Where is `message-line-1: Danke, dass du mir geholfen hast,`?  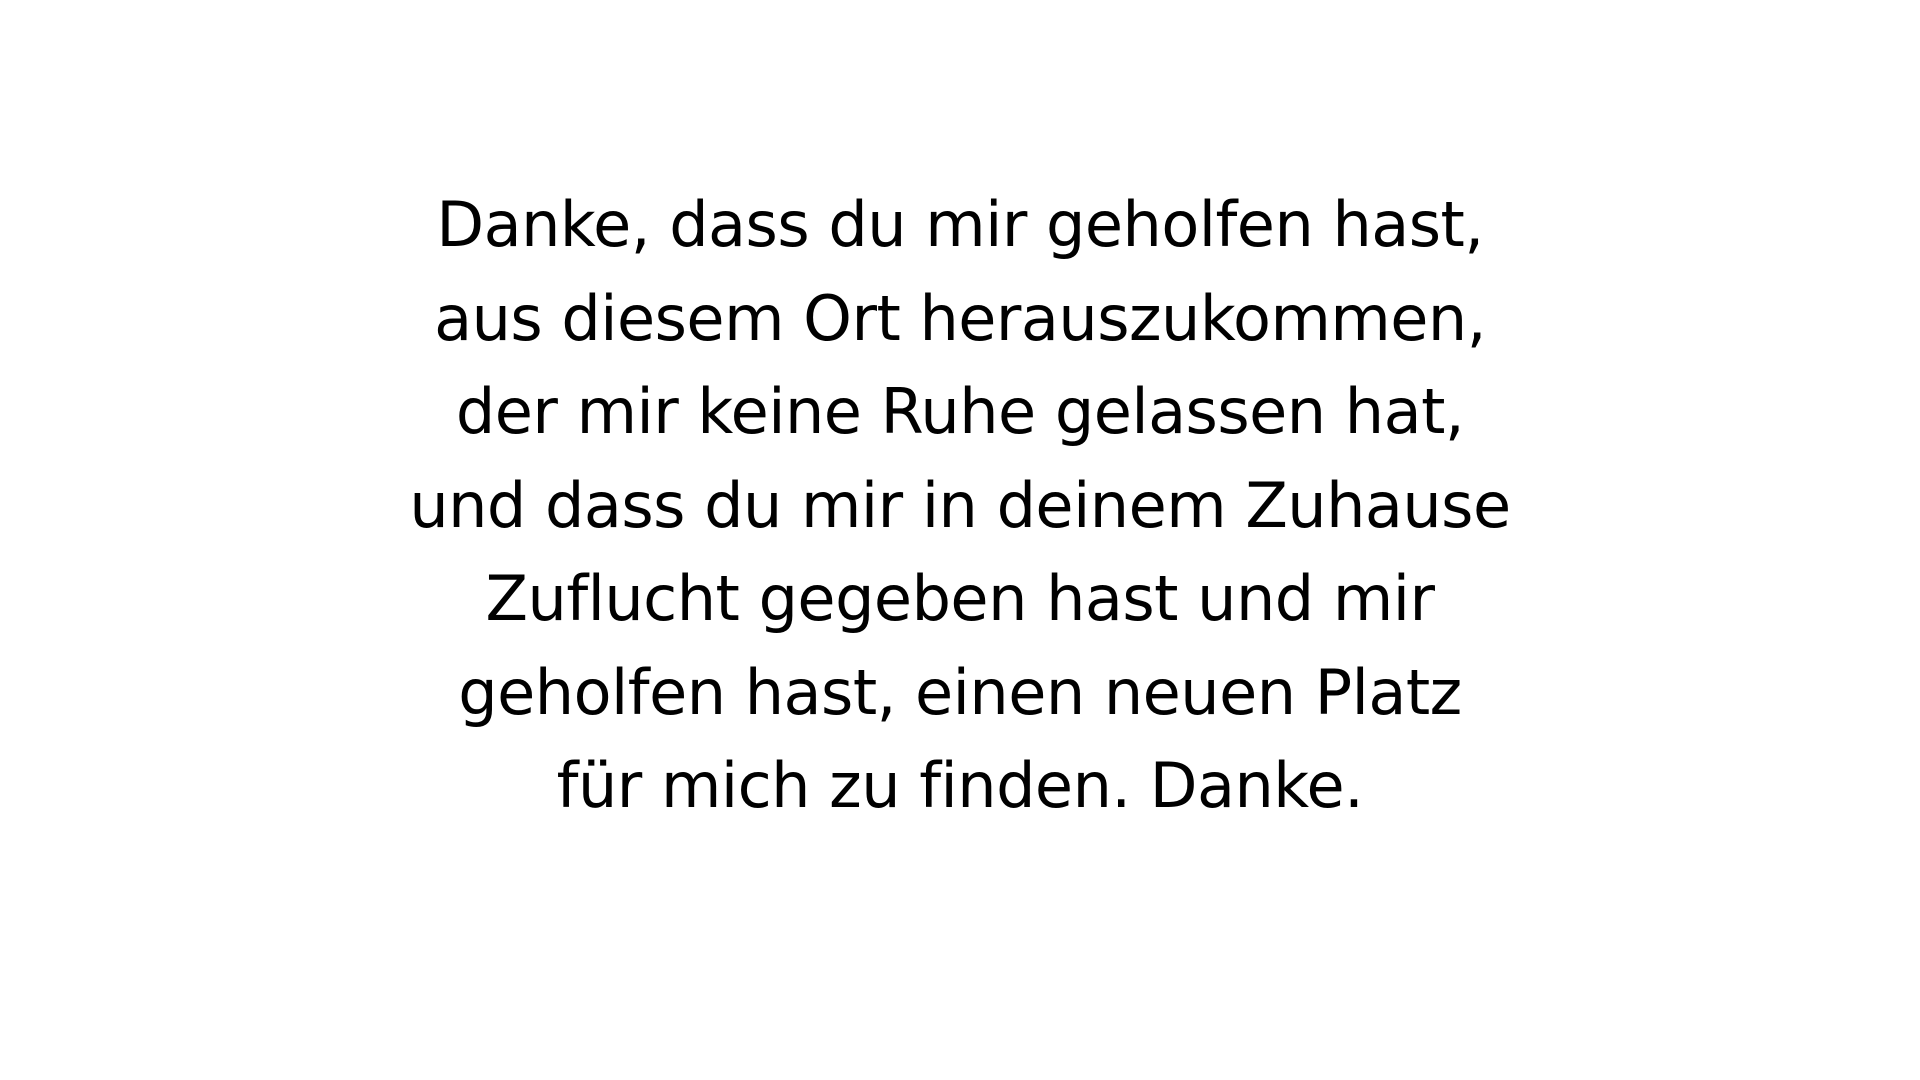
message-line-1: Danke, dass du mir geholfen hast, is located at coordinates (960, 224).